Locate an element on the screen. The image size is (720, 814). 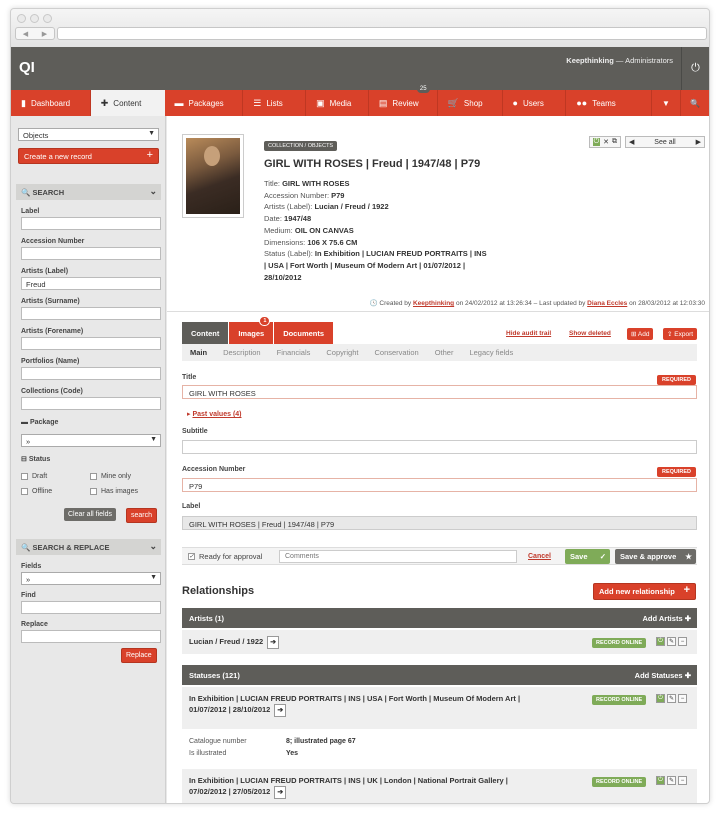
subtab-description: Description is located at coordinates (242, 352).